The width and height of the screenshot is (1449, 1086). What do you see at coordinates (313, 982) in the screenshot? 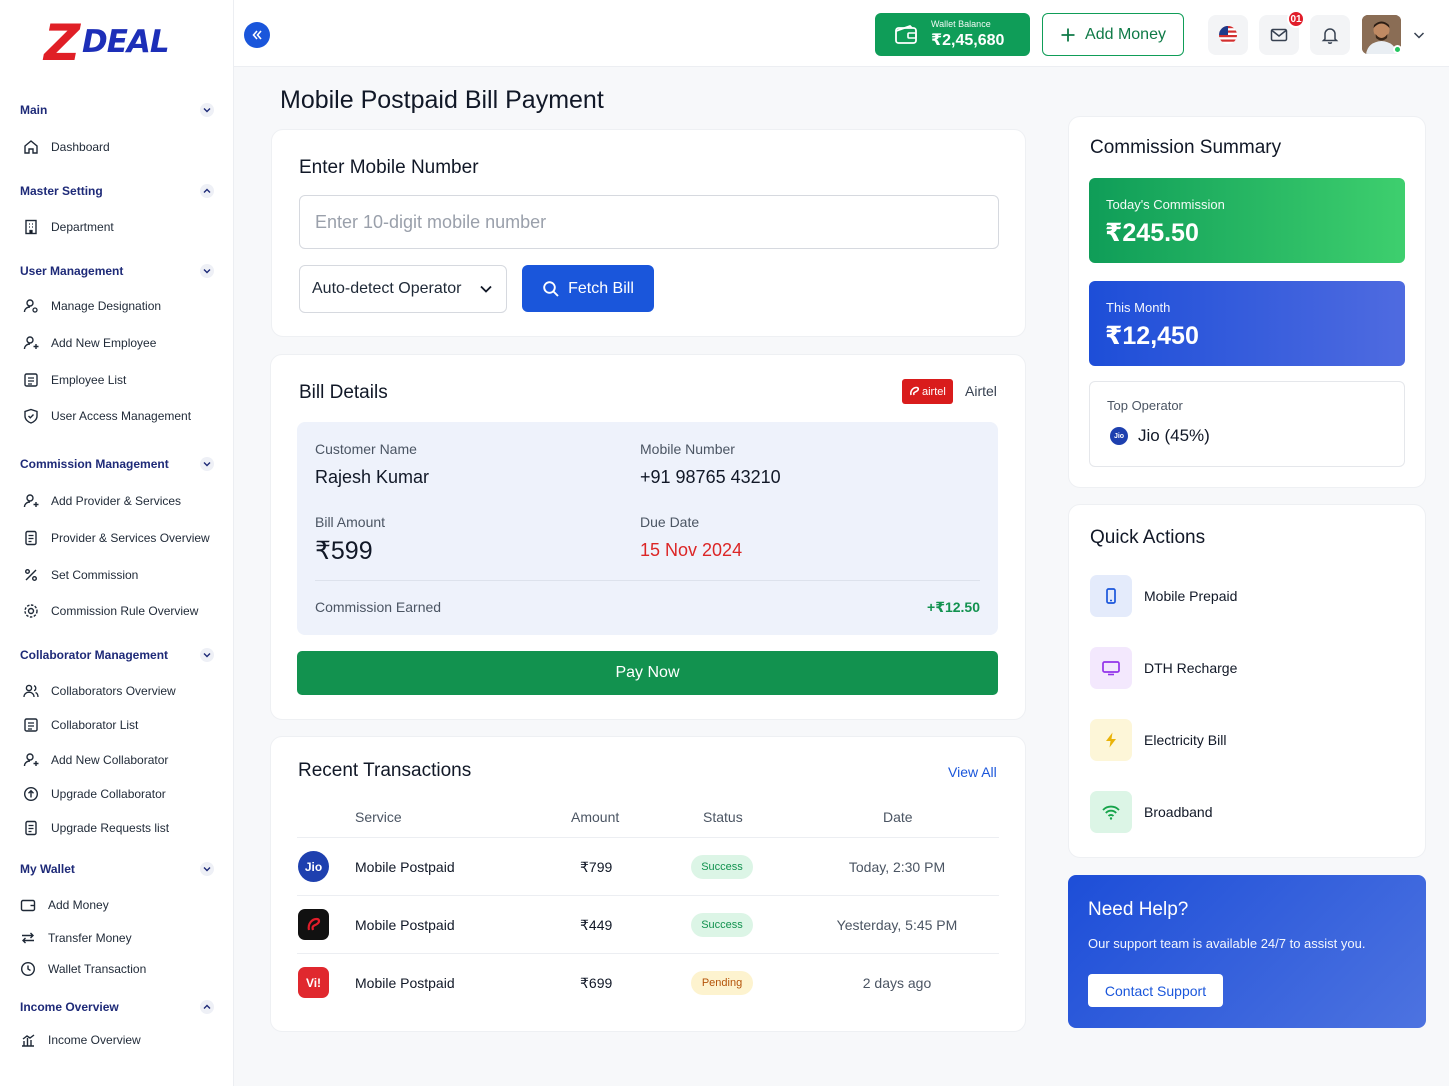
I see `vi-logo: Vi!` at bounding box center [313, 982].